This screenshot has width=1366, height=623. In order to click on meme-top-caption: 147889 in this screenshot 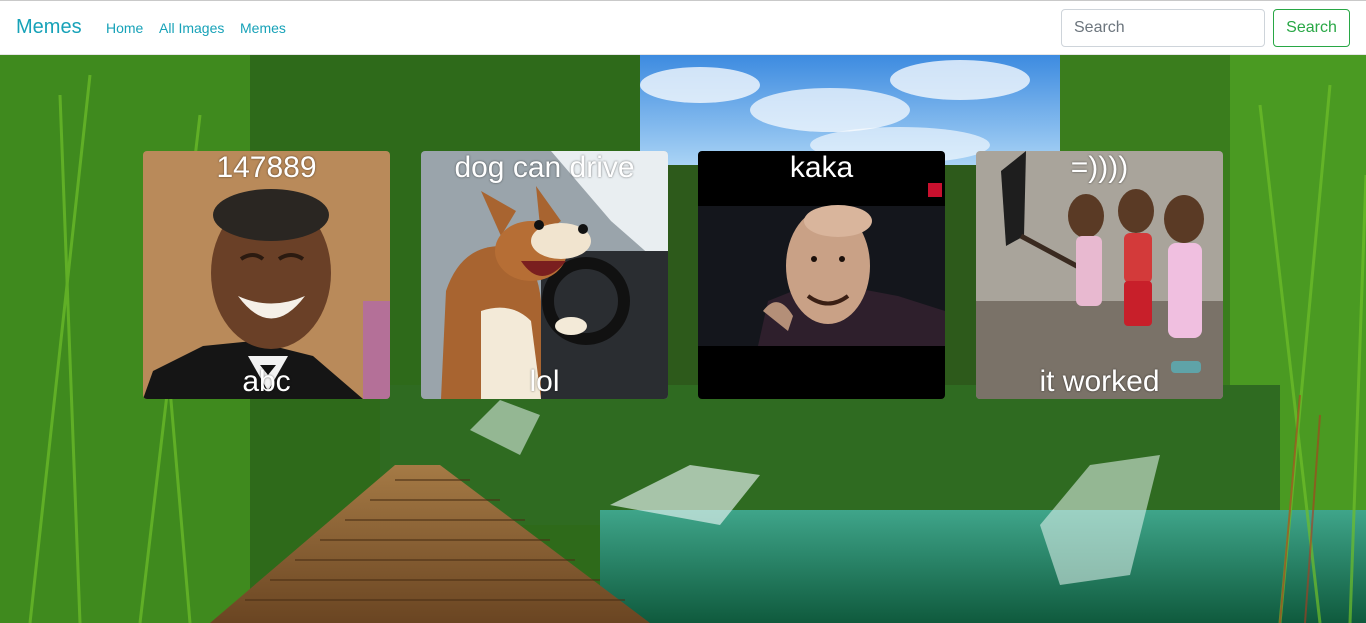, I will do `click(266, 167)`.